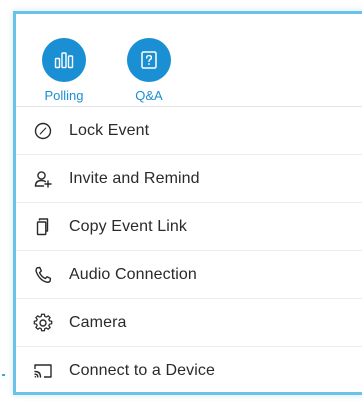 This screenshot has height=401, width=362. Describe the element at coordinates (109, 130) in the screenshot. I see `menu-item-label: Lock Event` at that location.